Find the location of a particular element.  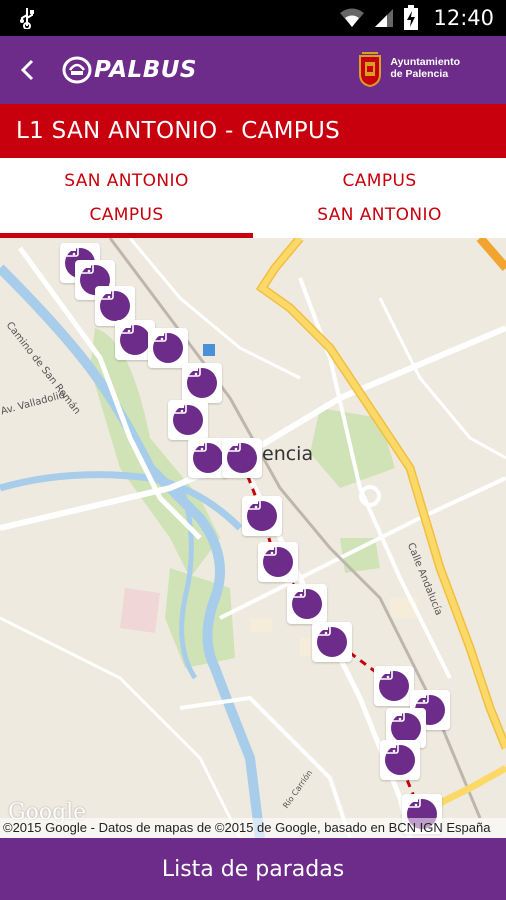

line-header: L1 SAN ANTONIO - CAMPUS is located at coordinates (253, 131).